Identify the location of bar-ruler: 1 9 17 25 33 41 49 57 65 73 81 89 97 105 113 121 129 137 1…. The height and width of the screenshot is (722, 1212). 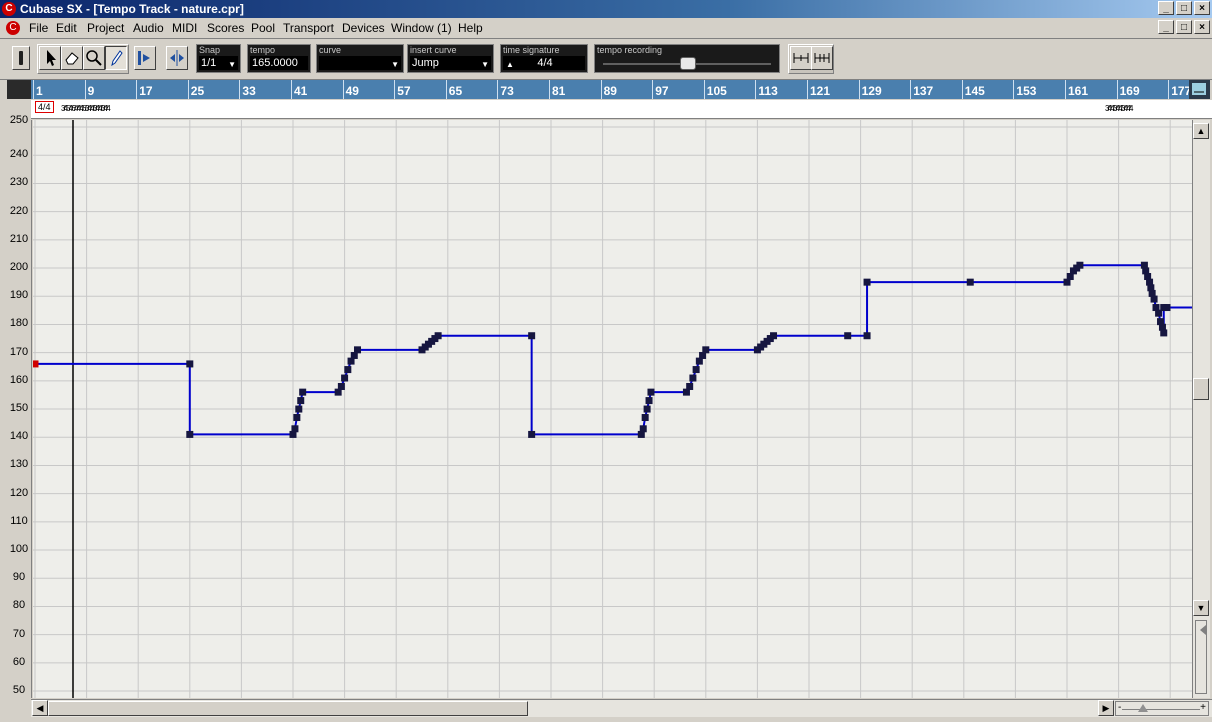
(611, 89).